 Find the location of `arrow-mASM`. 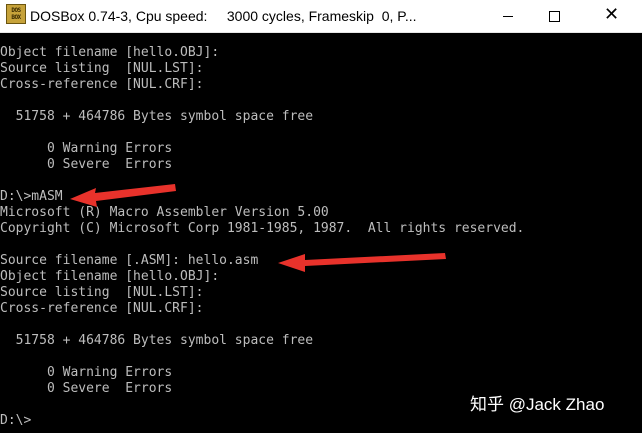

arrow-mASM is located at coordinates (123, 195).